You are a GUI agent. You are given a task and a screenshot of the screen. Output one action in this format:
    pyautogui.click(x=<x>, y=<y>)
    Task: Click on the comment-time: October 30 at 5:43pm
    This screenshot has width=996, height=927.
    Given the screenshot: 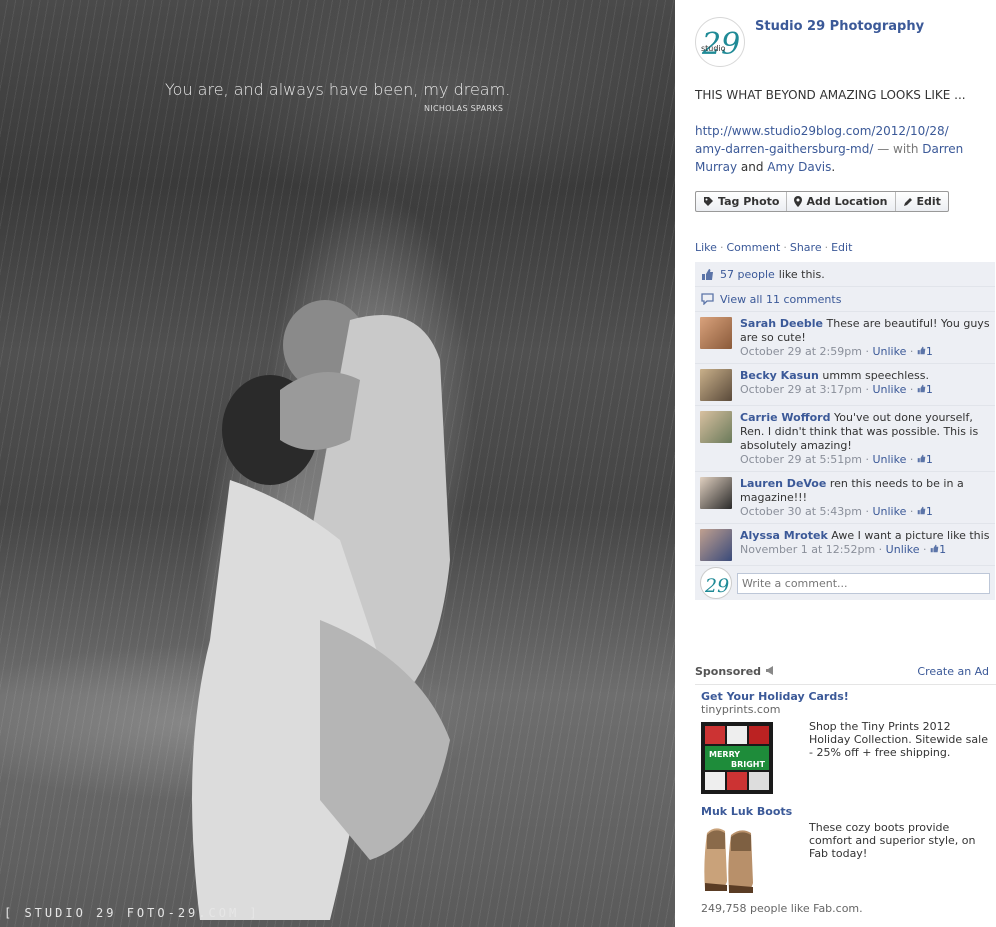 What is the action you would take?
    pyautogui.click(x=801, y=511)
    